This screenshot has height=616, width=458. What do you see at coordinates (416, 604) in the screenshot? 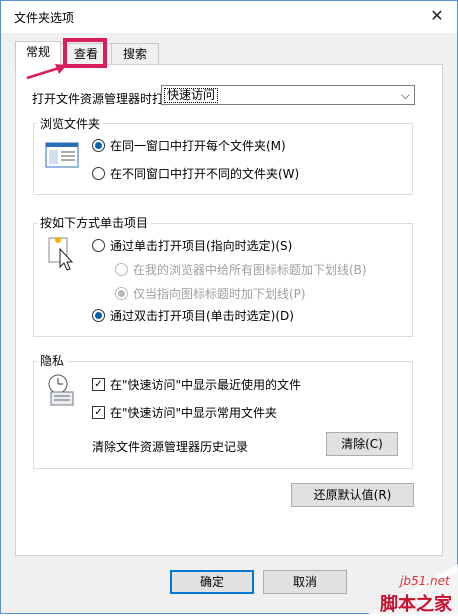
I see `watermark-brand: 脚本之家` at bounding box center [416, 604].